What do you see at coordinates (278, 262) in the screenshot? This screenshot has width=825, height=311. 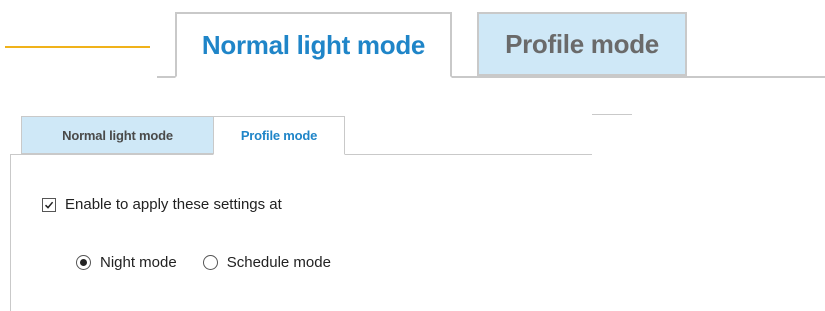 I see `radio-label: Schedule mode` at bounding box center [278, 262].